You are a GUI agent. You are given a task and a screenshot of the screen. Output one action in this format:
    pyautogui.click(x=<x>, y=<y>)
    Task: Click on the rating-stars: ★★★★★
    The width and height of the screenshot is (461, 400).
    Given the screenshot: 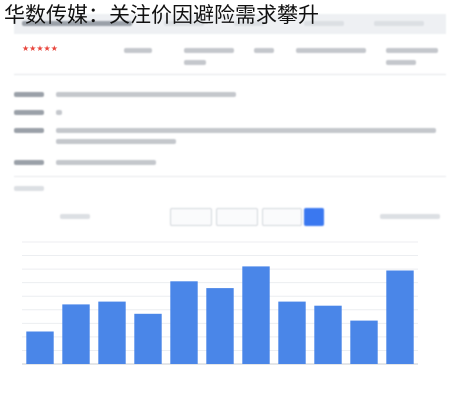 What is the action you would take?
    pyautogui.click(x=40, y=48)
    